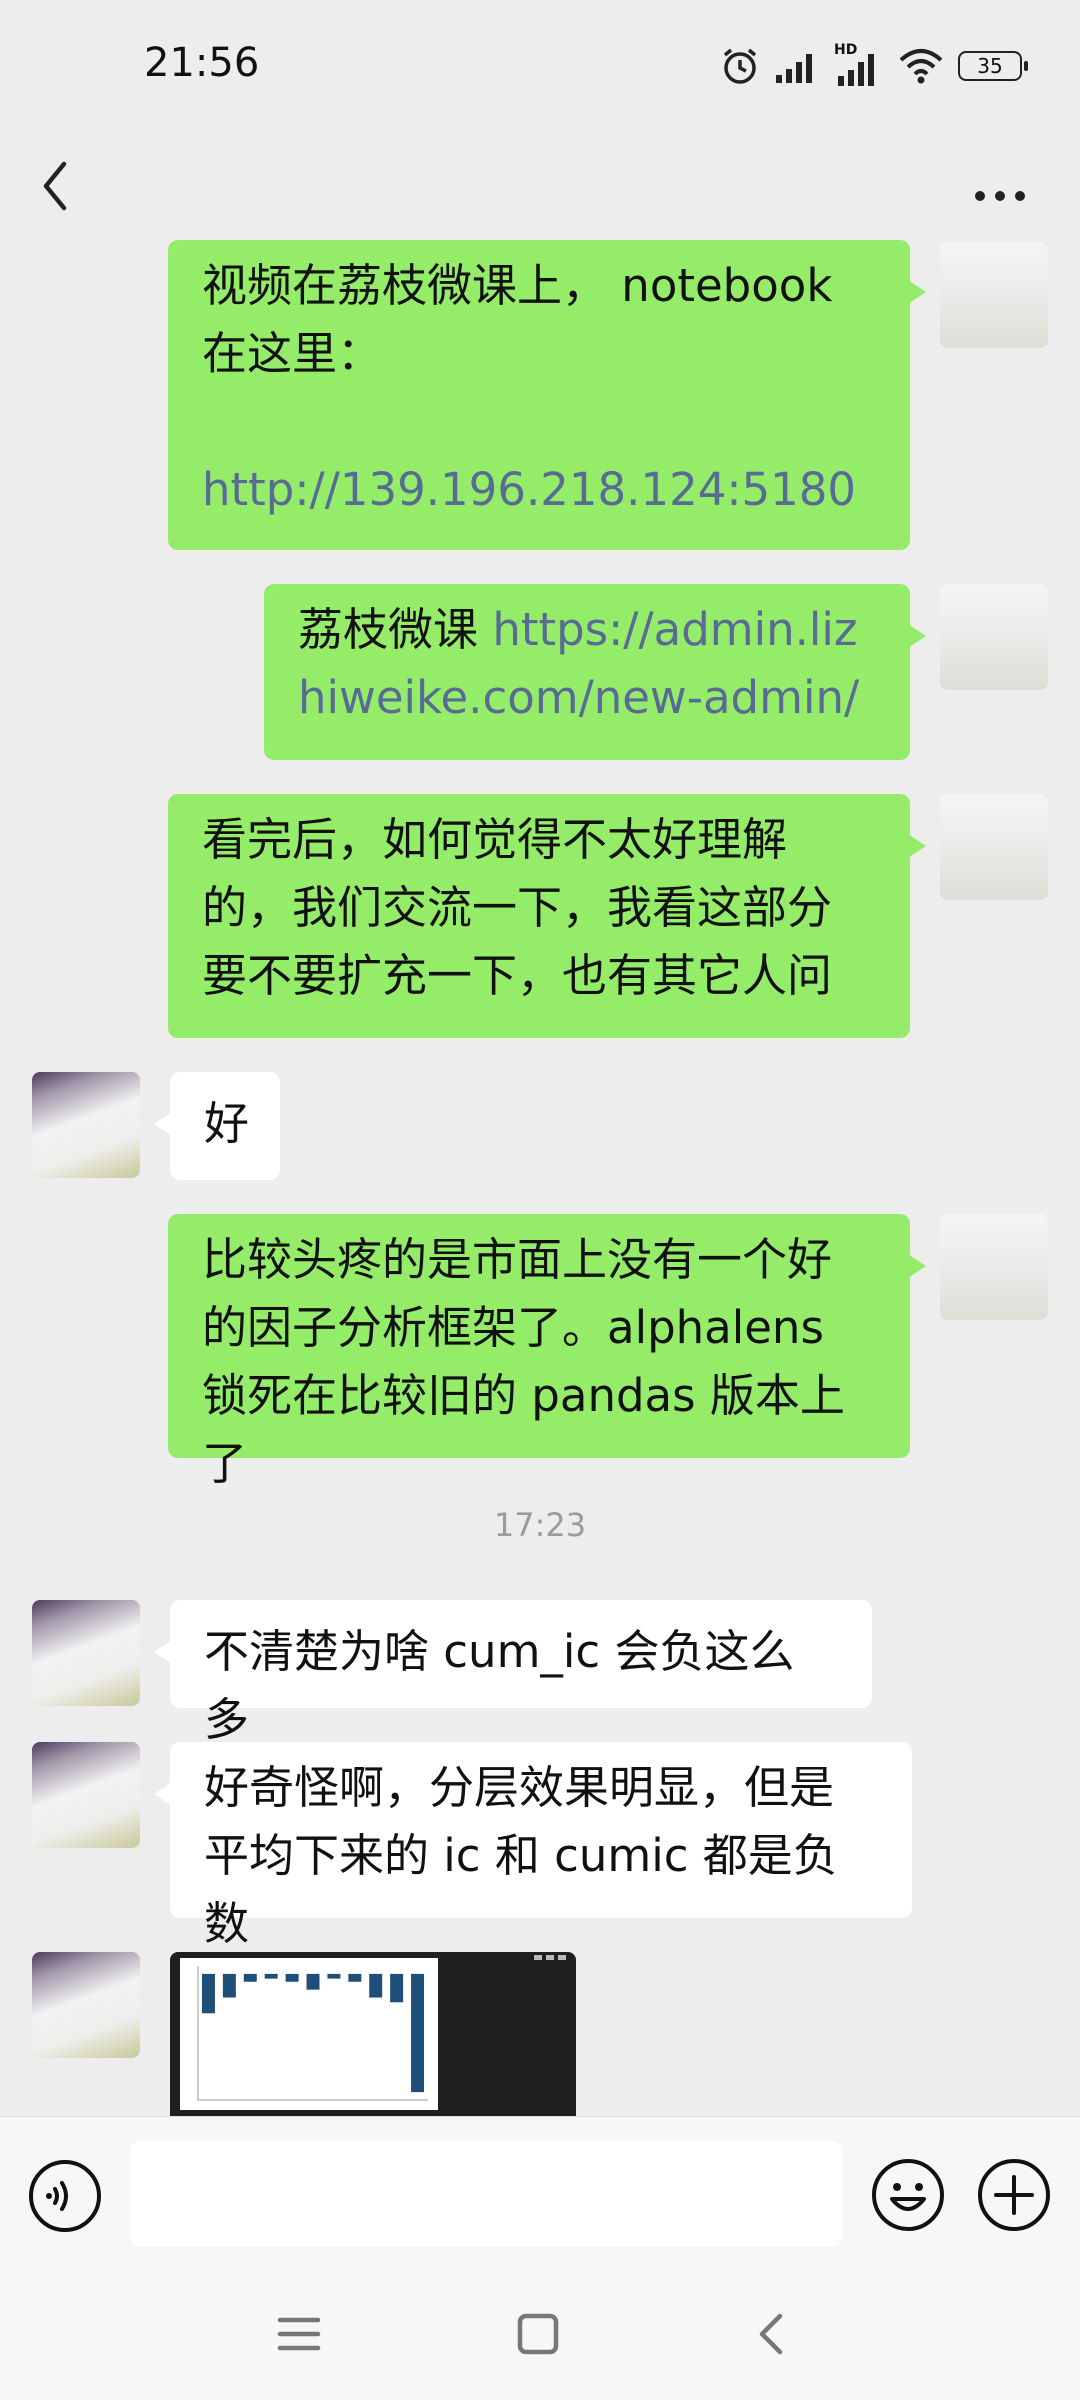 The image size is (1080, 2400). Describe the element at coordinates (772, 2334) in the screenshot. I see `back-nav-icon` at that location.